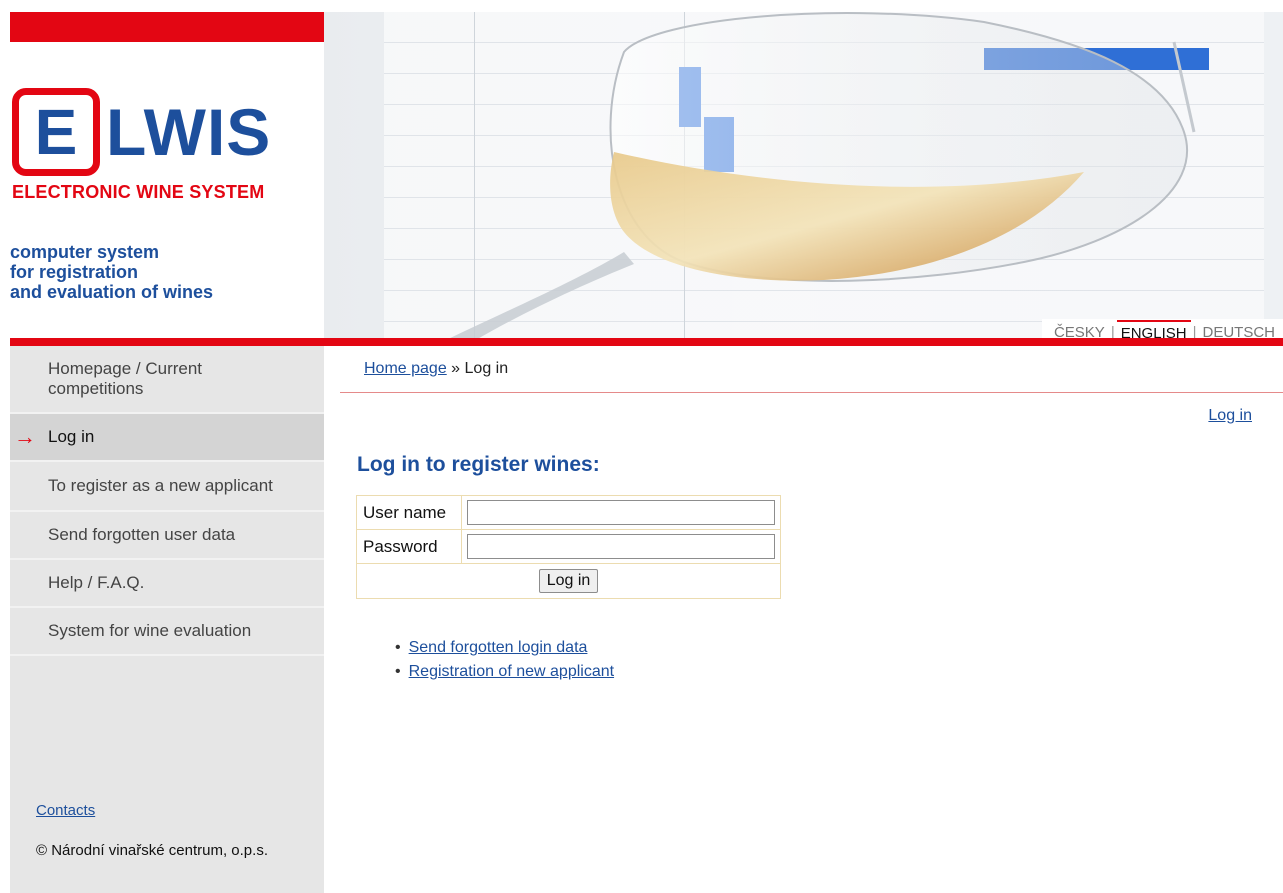 Image resolution: width=1283 pixels, height=893 pixels. I want to click on password-input, so click(621, 546).